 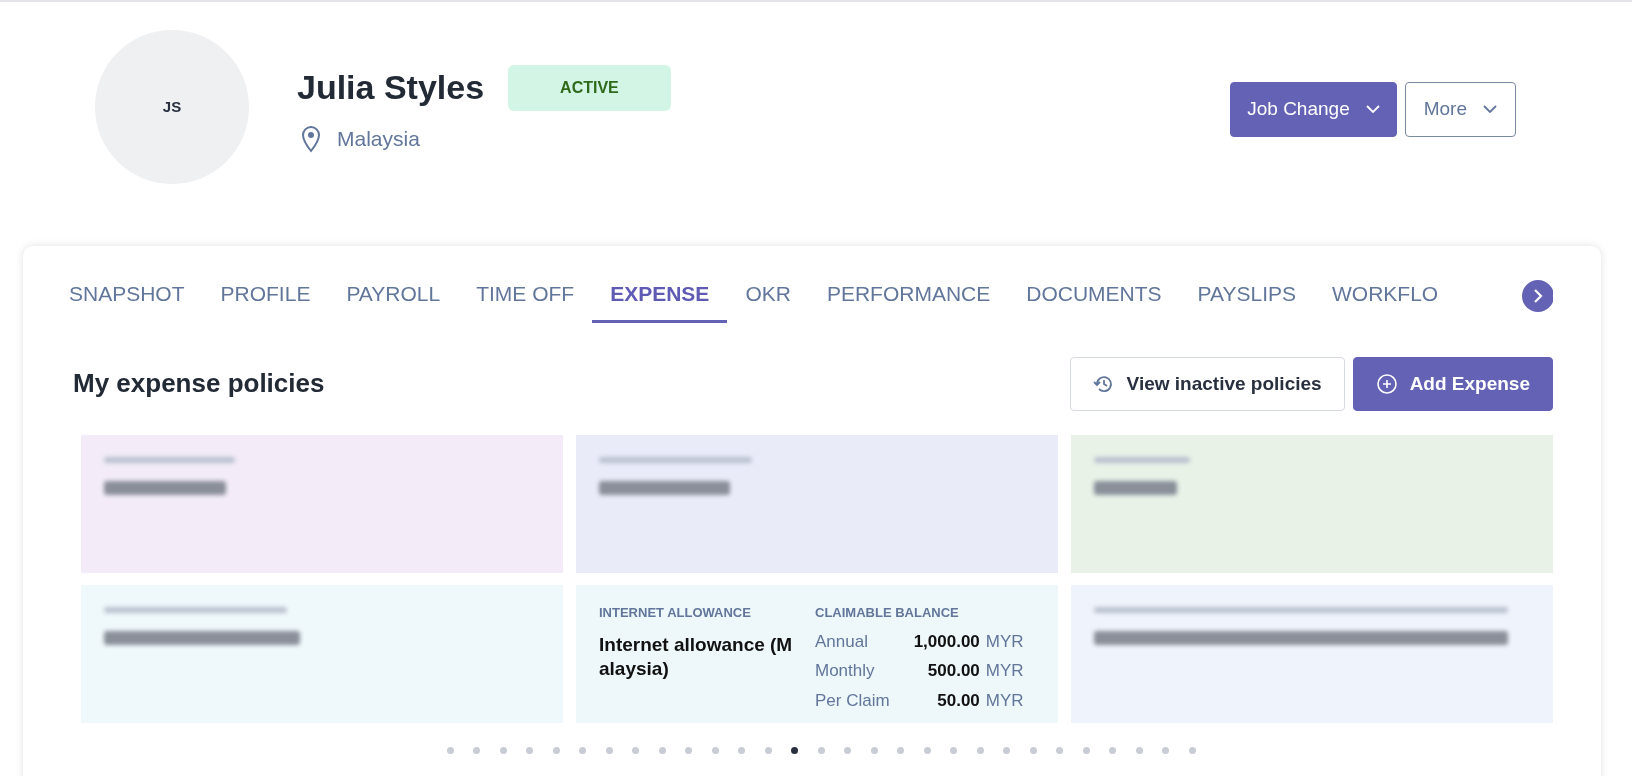 I want to click on tab: PROFILE, so click(x=265, y=296).